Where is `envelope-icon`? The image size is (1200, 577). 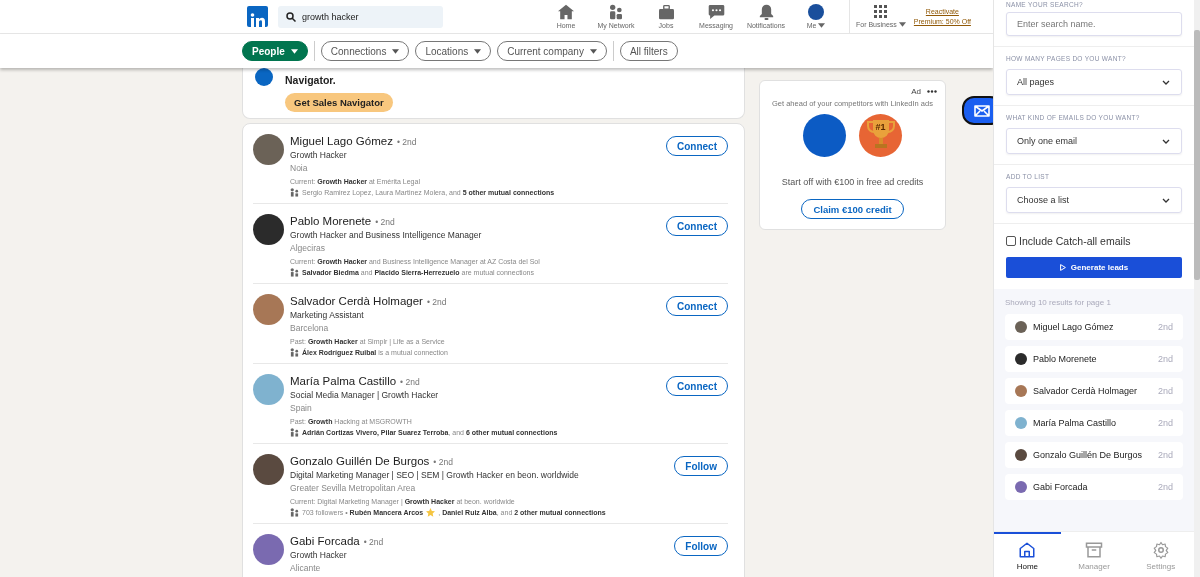 envelope-icon is located at coordinates (982, 110).